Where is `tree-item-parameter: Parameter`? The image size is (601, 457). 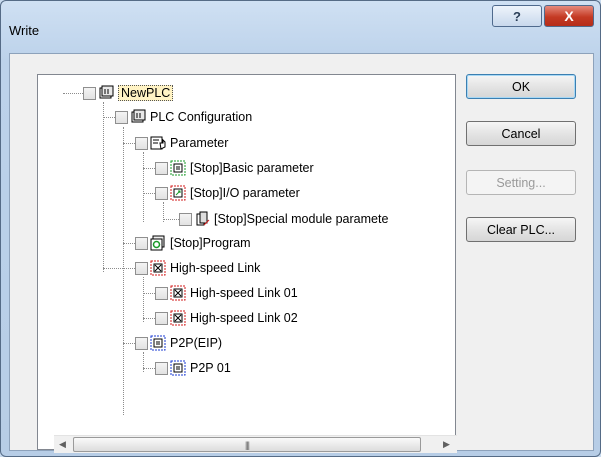 tree-item-parameter: Parameter is located at coordinates (181, 143).